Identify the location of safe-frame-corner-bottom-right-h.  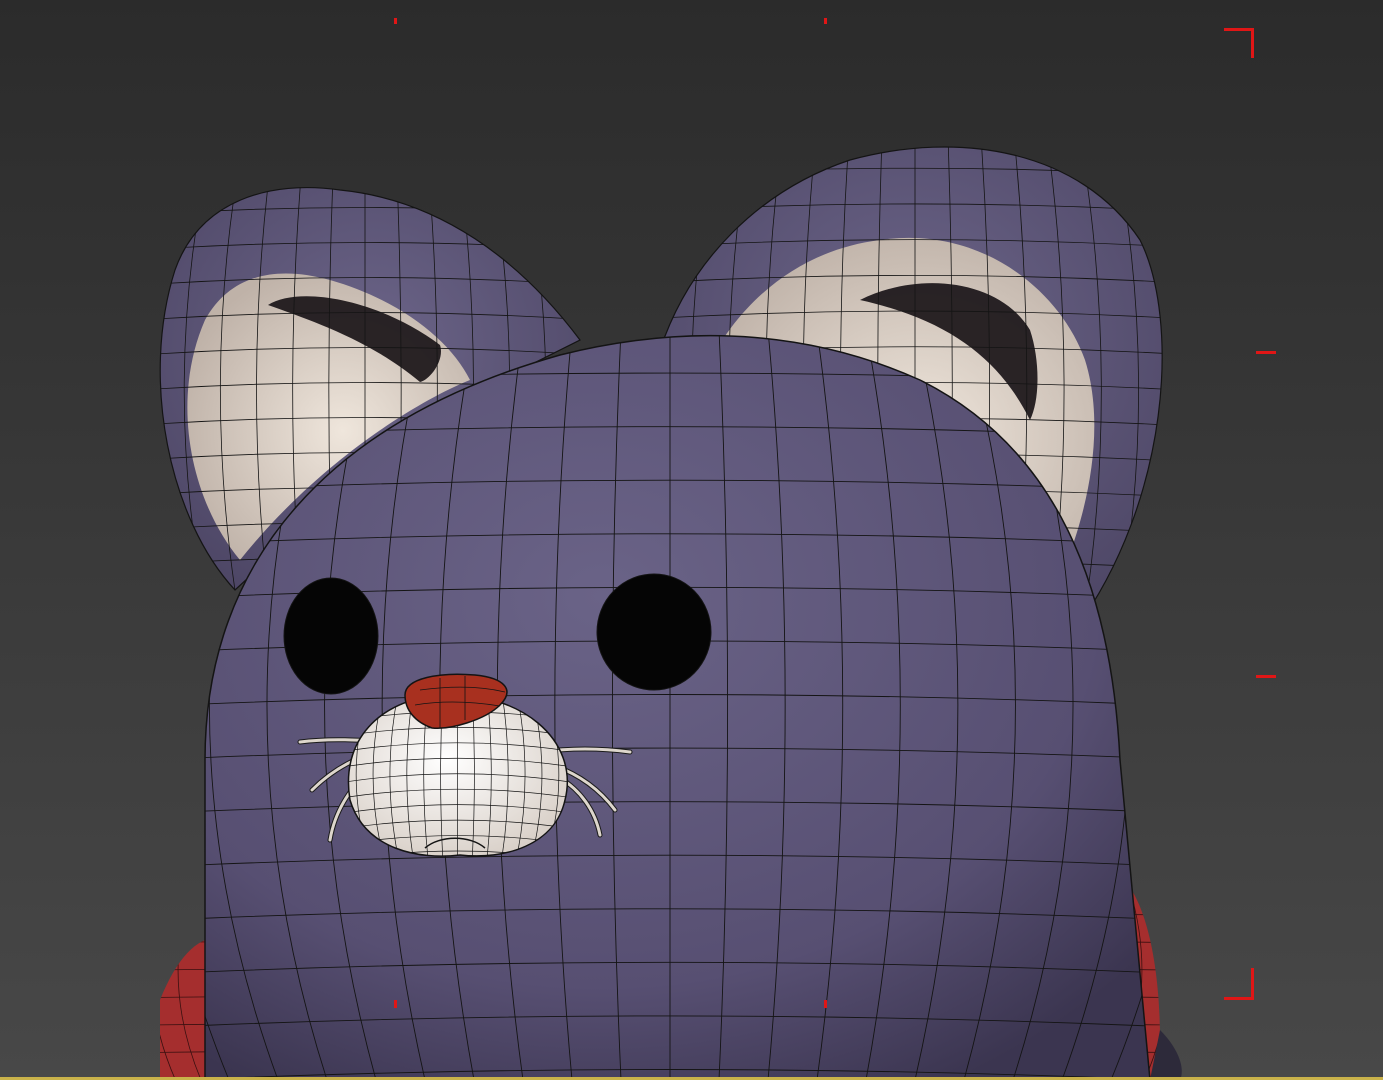
(1239, 998).